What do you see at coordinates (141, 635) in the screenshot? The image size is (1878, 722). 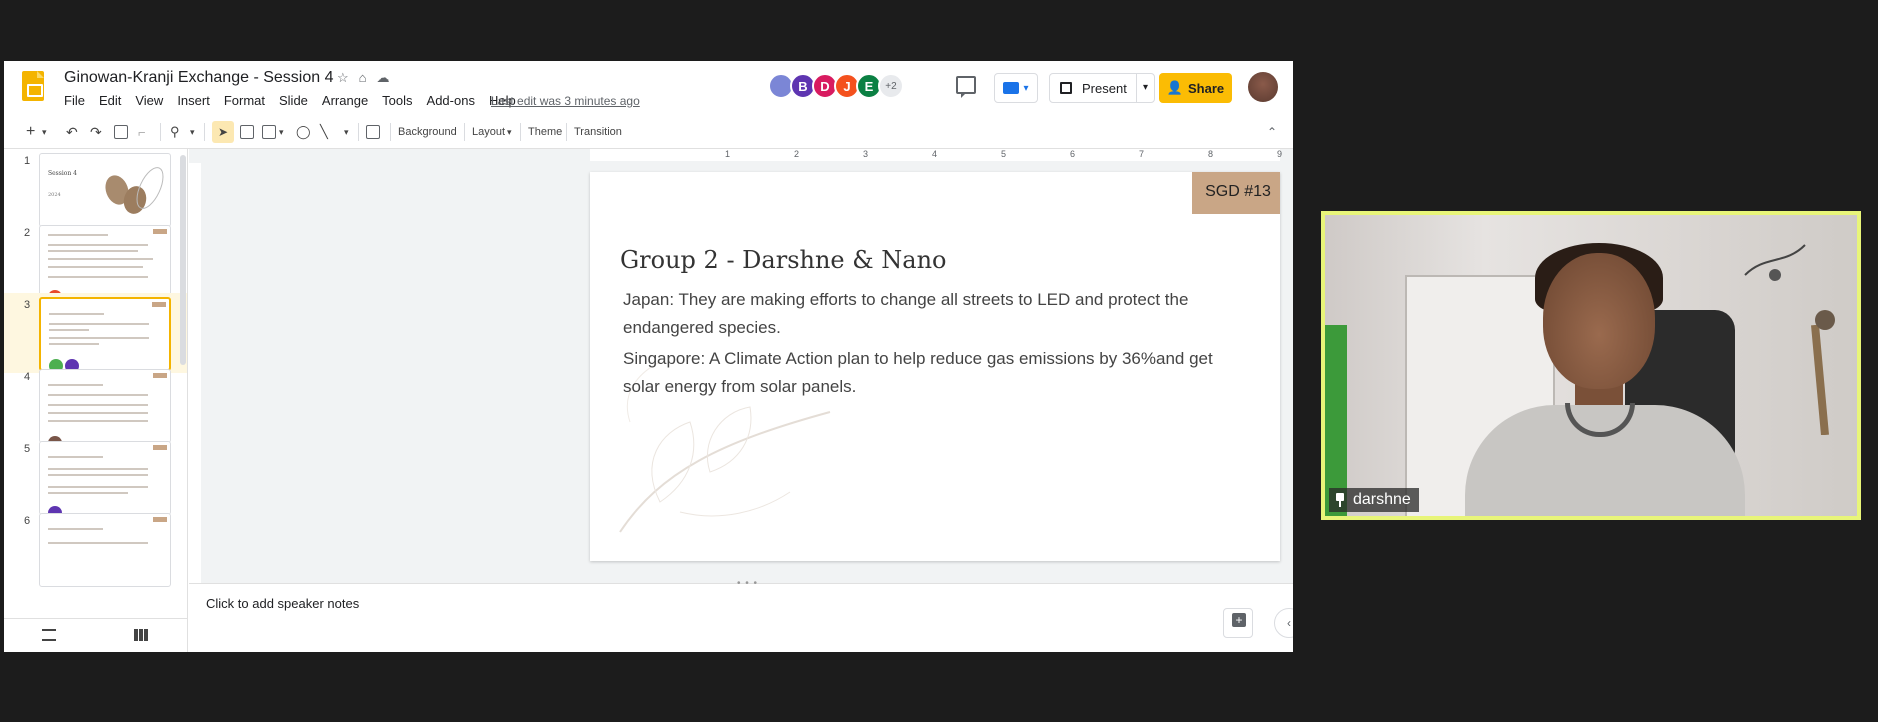 I see `grid-view-icon` at bounding box center [141, 635].